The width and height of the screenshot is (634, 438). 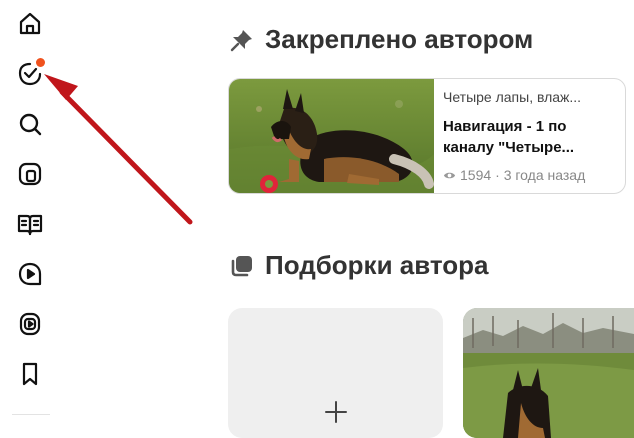 What do you see at coordinates (30, 324) in the screenshot?
I see `live-icon` at bounding box center [30, 324].